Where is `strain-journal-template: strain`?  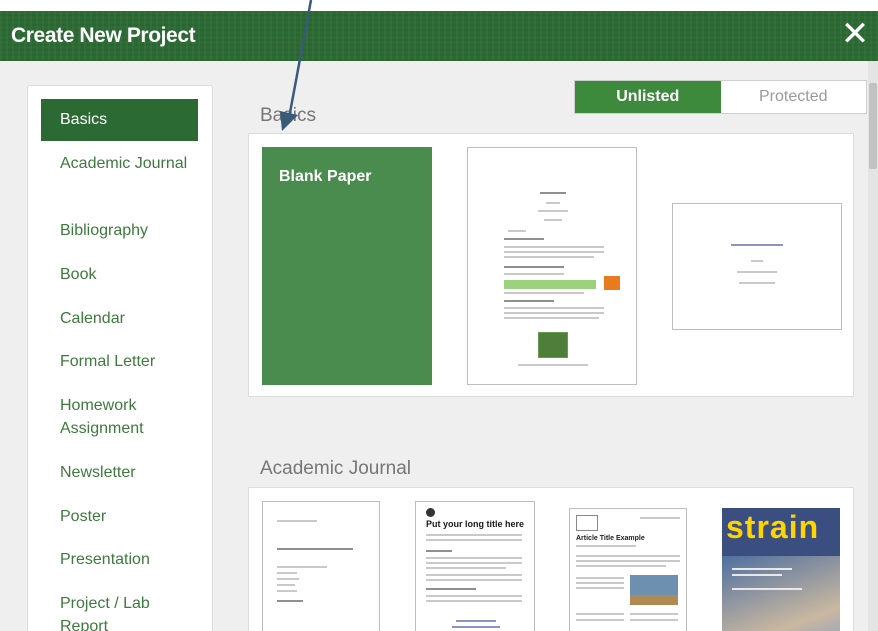
strain-journal-template: strain is located at coordinates (781, 569).